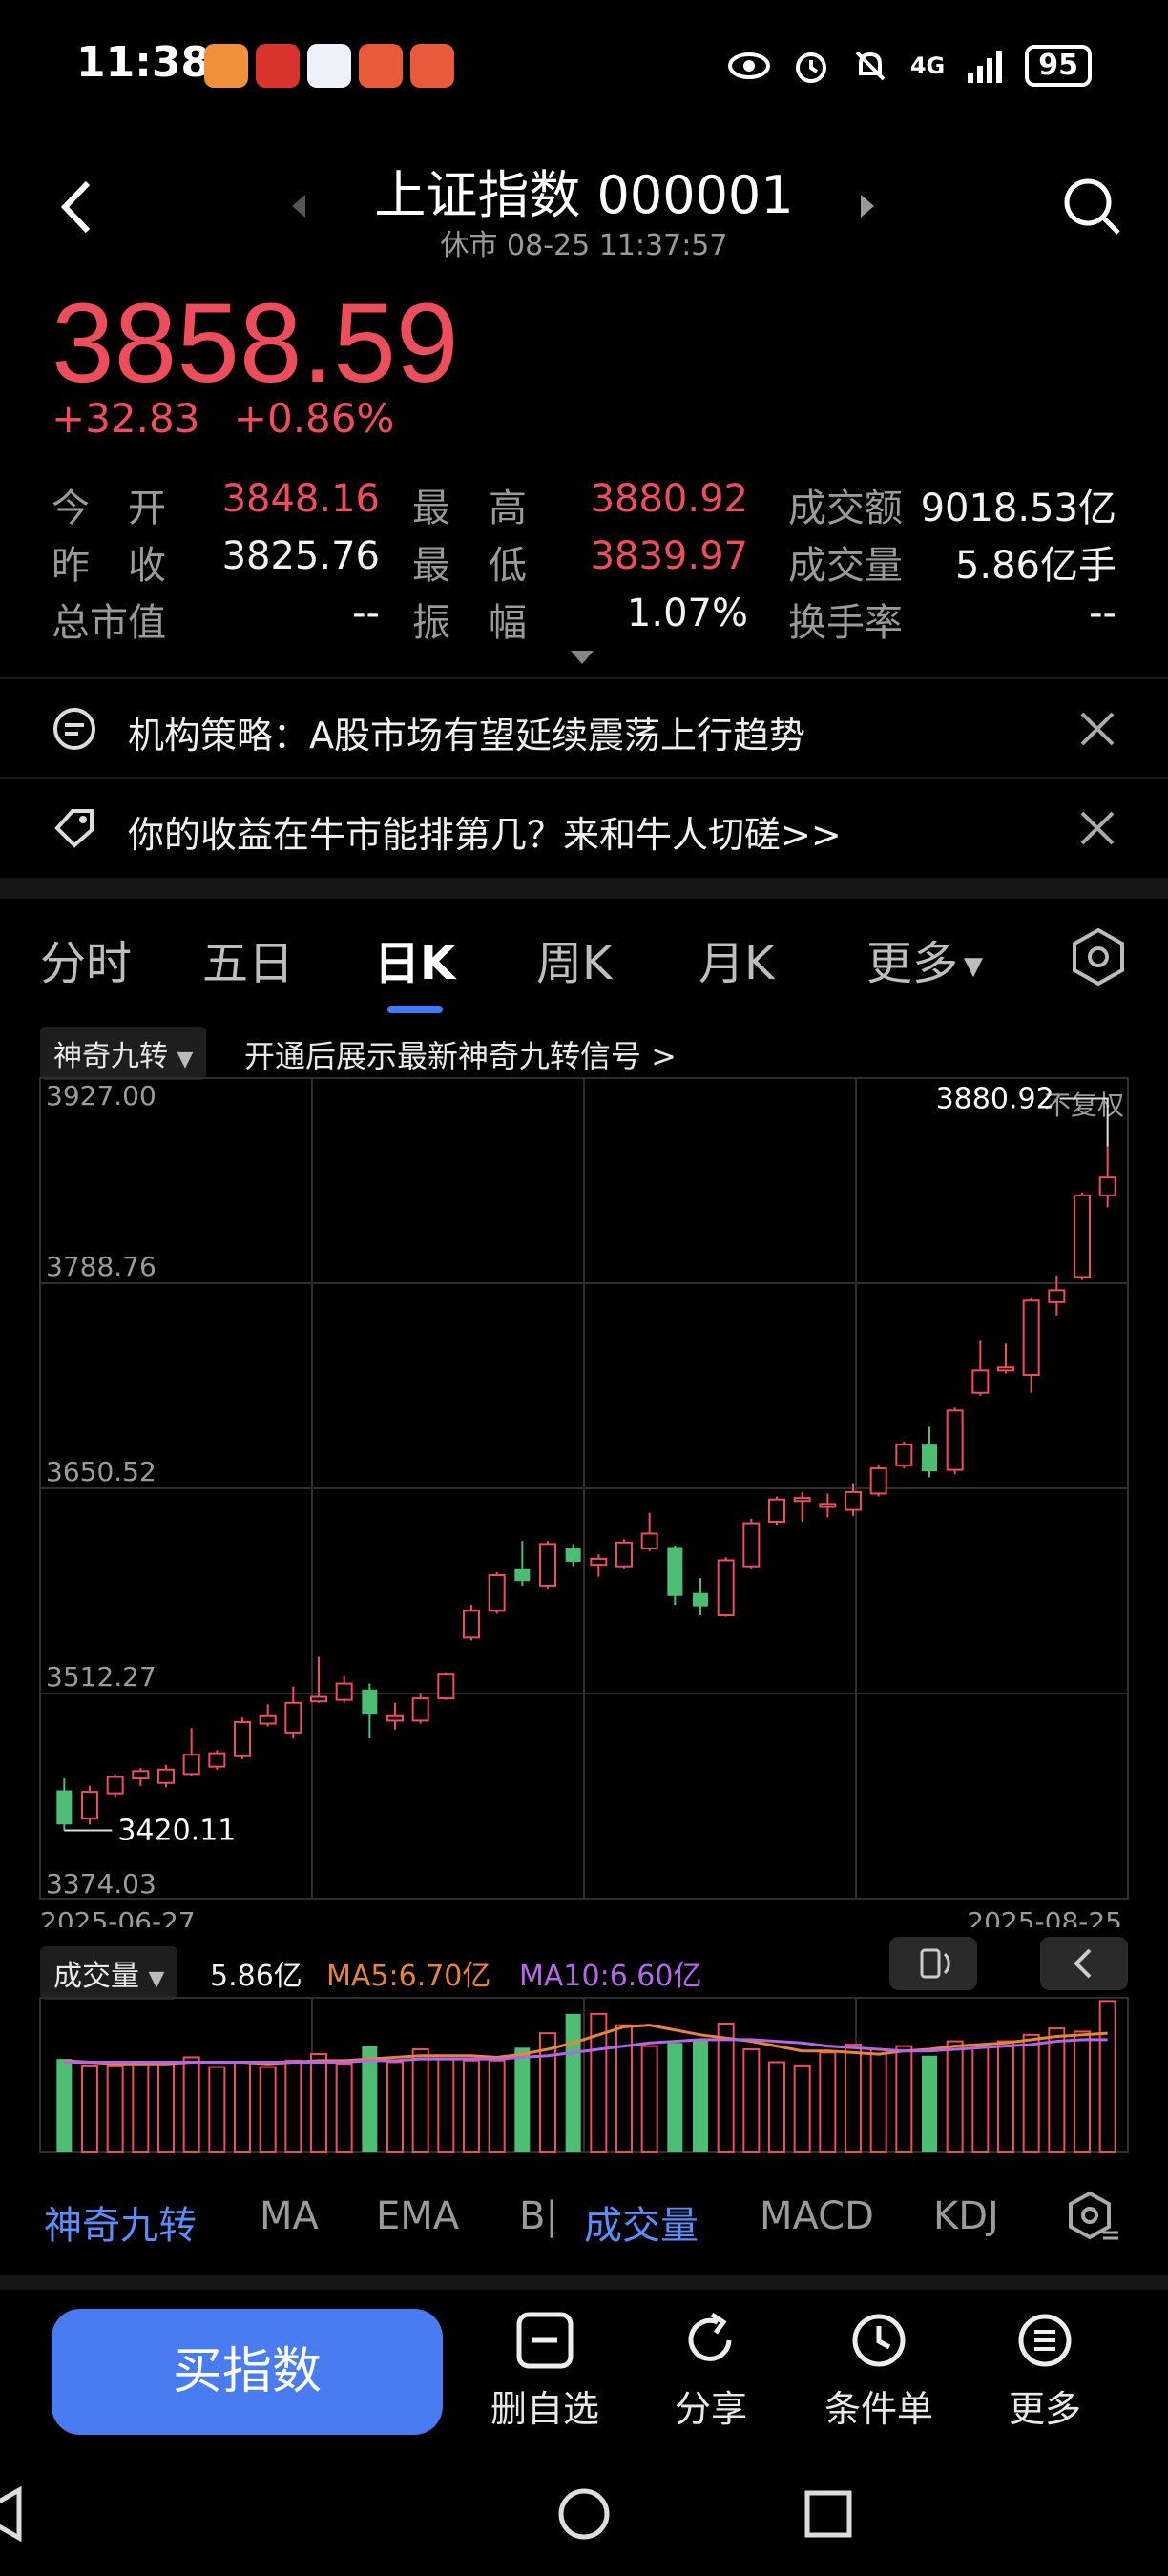 This screenshot has height=2576, width=1168. Describe the element at coordinates (1091, 206) in the screenshot. I see `search-icon` at that location.